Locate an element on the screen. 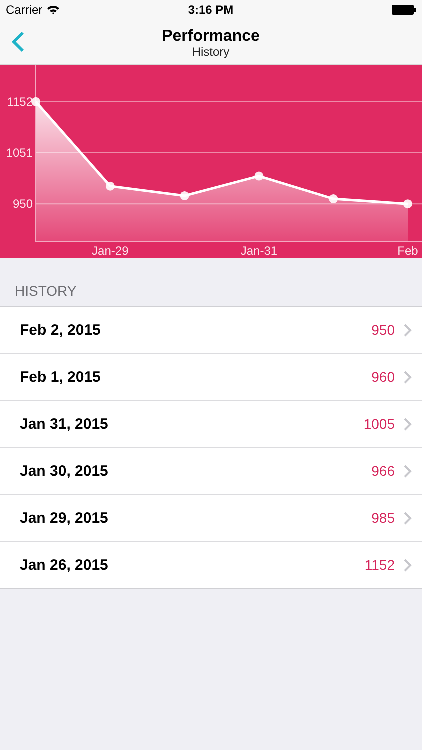 The height and width of the screenshot is (750, 422). date-label: Jan 30, 2015 is located at coordinates (65, 471).